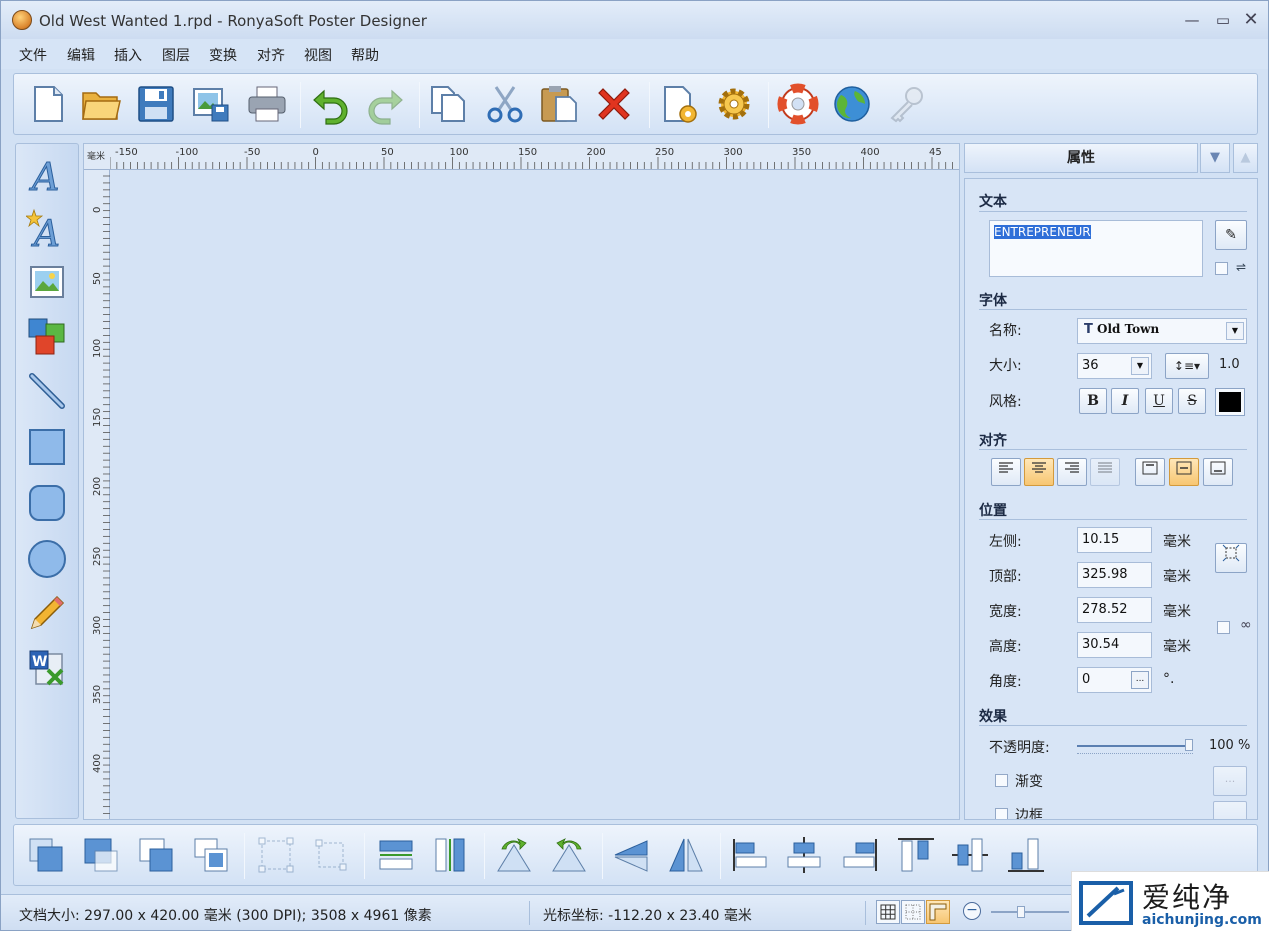  I want to click on panel-collapse-button: ▲, so click(1245, 158).